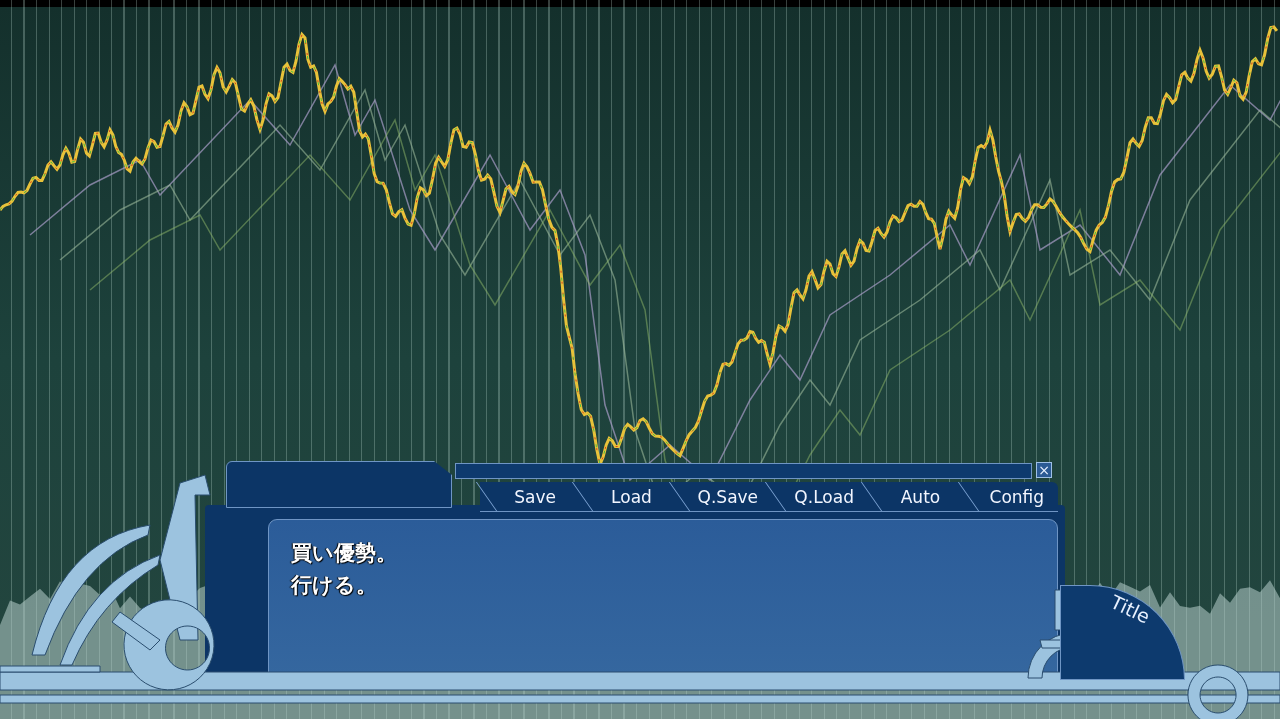  Describe the element at coordinates (1122, 632) in the screenshot. I see `title-button: Title` at that location.